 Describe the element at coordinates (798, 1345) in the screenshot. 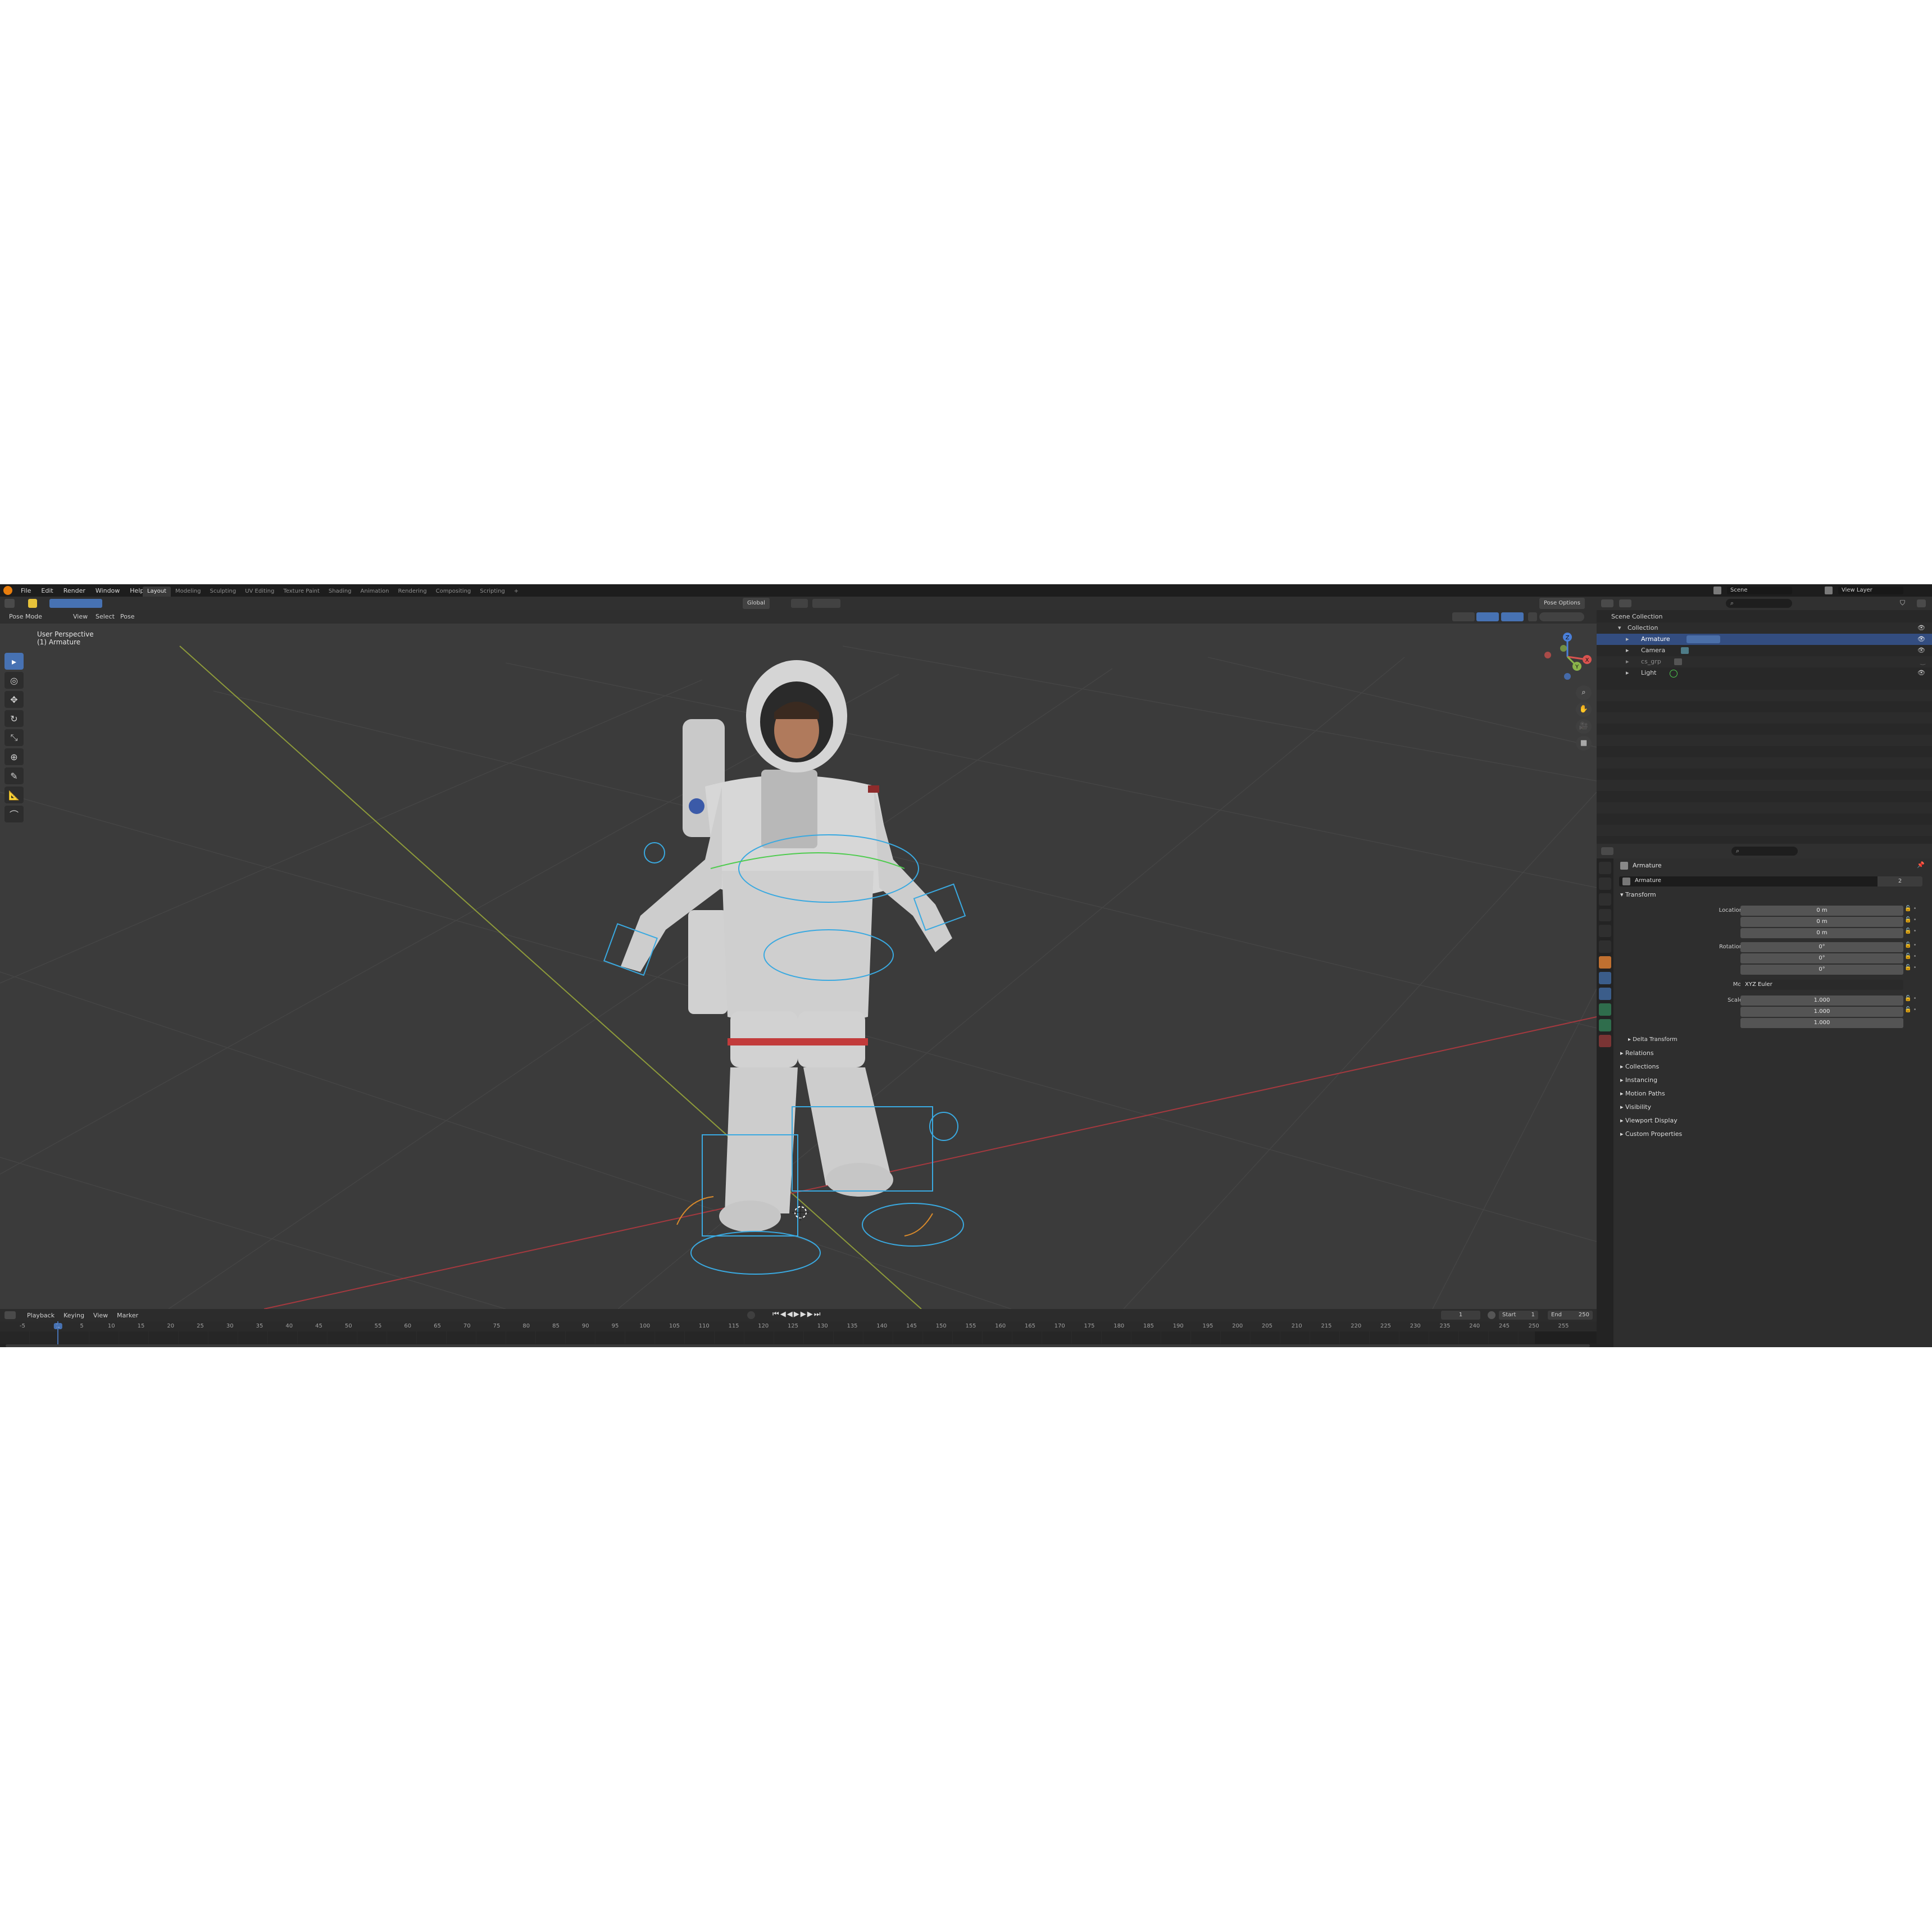

I see `timeline-scrollbar` at that location.